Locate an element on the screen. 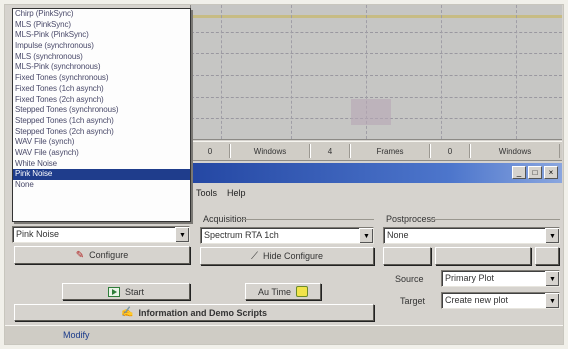 Image resolution: width=568 pixels, height=349 pixels. information-button-label: Information and Demo Scripts is located at coordinates (202, 312).